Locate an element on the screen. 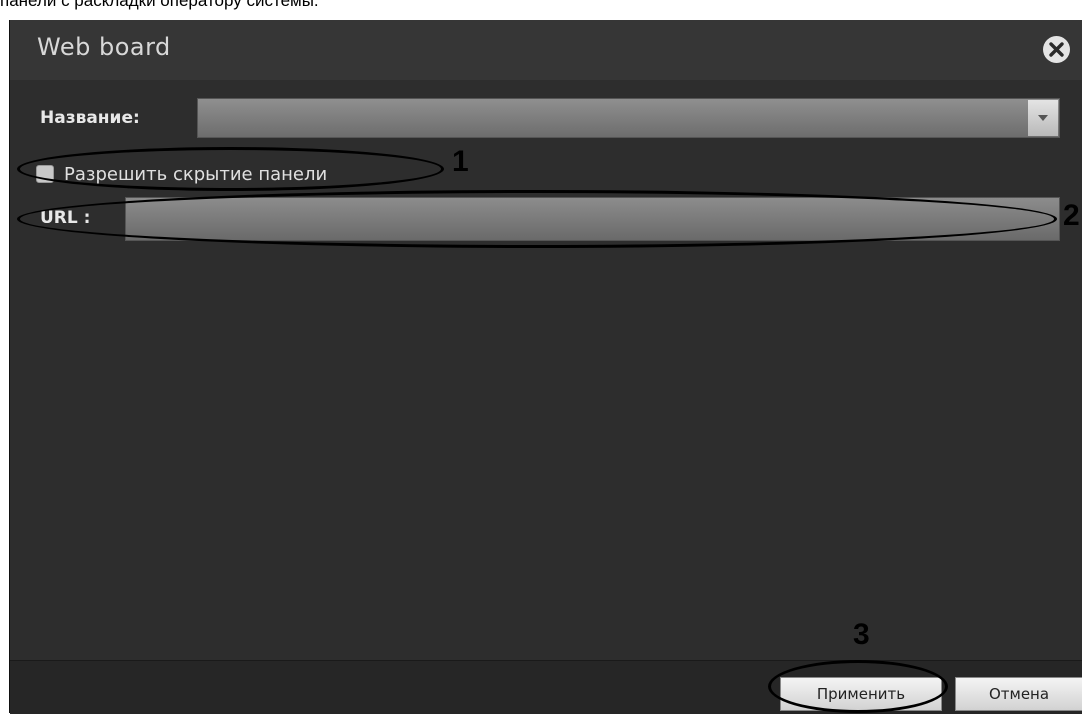 This screenshot has height=714, width=1082. allow-hide-row: Разрешить скрытие панели is located at coordinates (181, 174).